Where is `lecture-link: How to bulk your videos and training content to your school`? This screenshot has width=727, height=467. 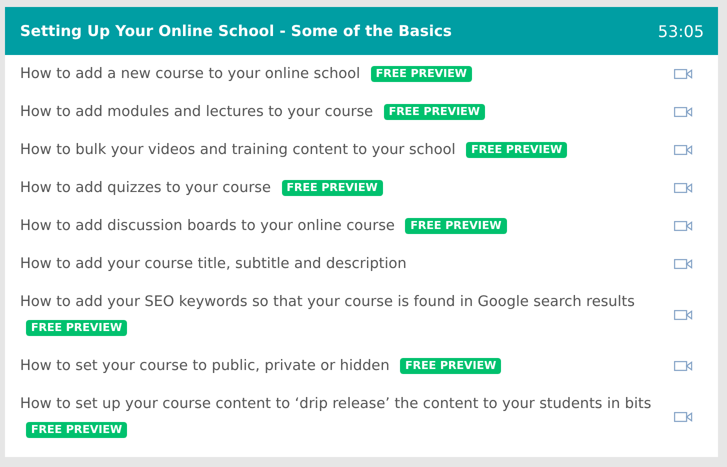
lecture-link: How to bulk your videos and training content to your school is located at coordinates (238, 150).